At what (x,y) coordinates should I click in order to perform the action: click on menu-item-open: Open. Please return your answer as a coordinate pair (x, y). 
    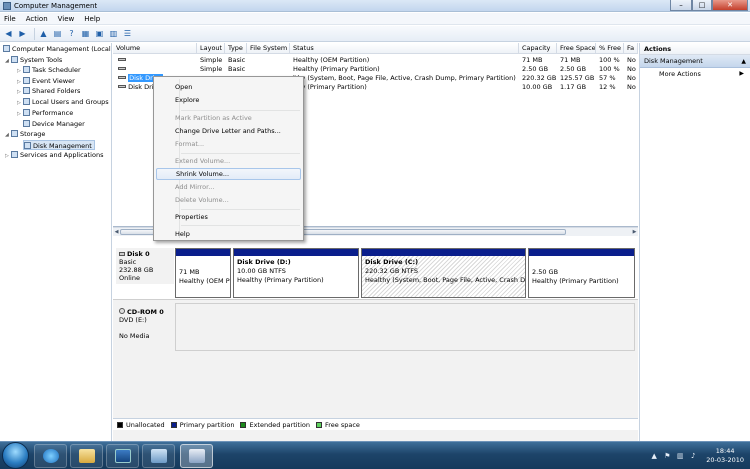
    Looking at the image, I should click on (228, 87).